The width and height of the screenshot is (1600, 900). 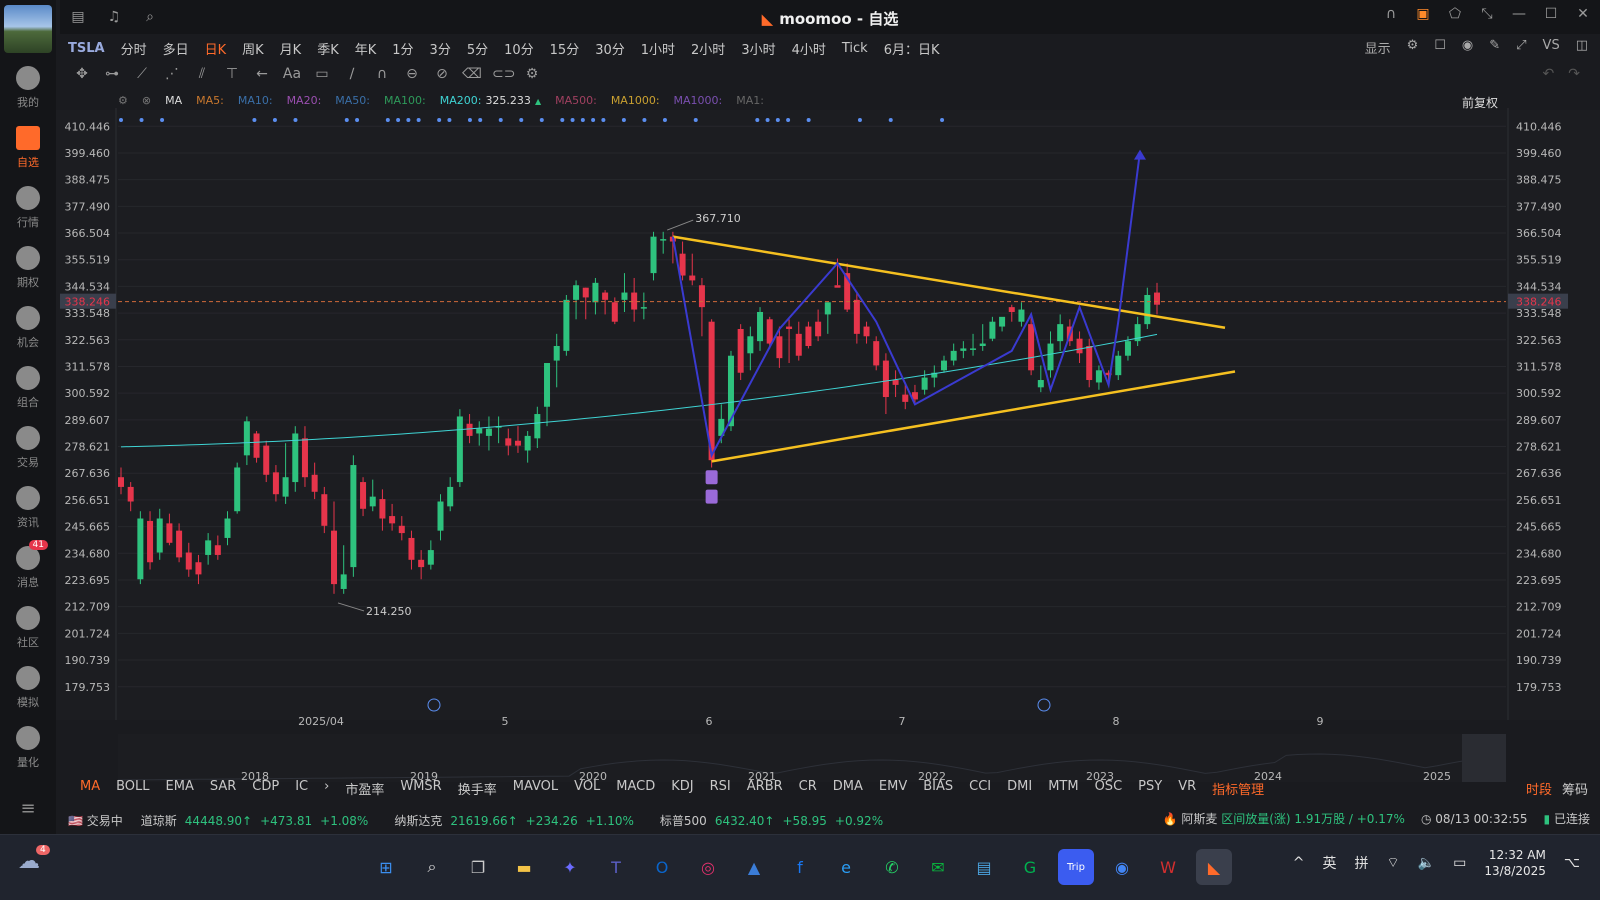 What do you see at coordinates (1299, 863) in the screenshot?
I see `tray-chevron-icon: ^` at bounding box center [1299, 863].